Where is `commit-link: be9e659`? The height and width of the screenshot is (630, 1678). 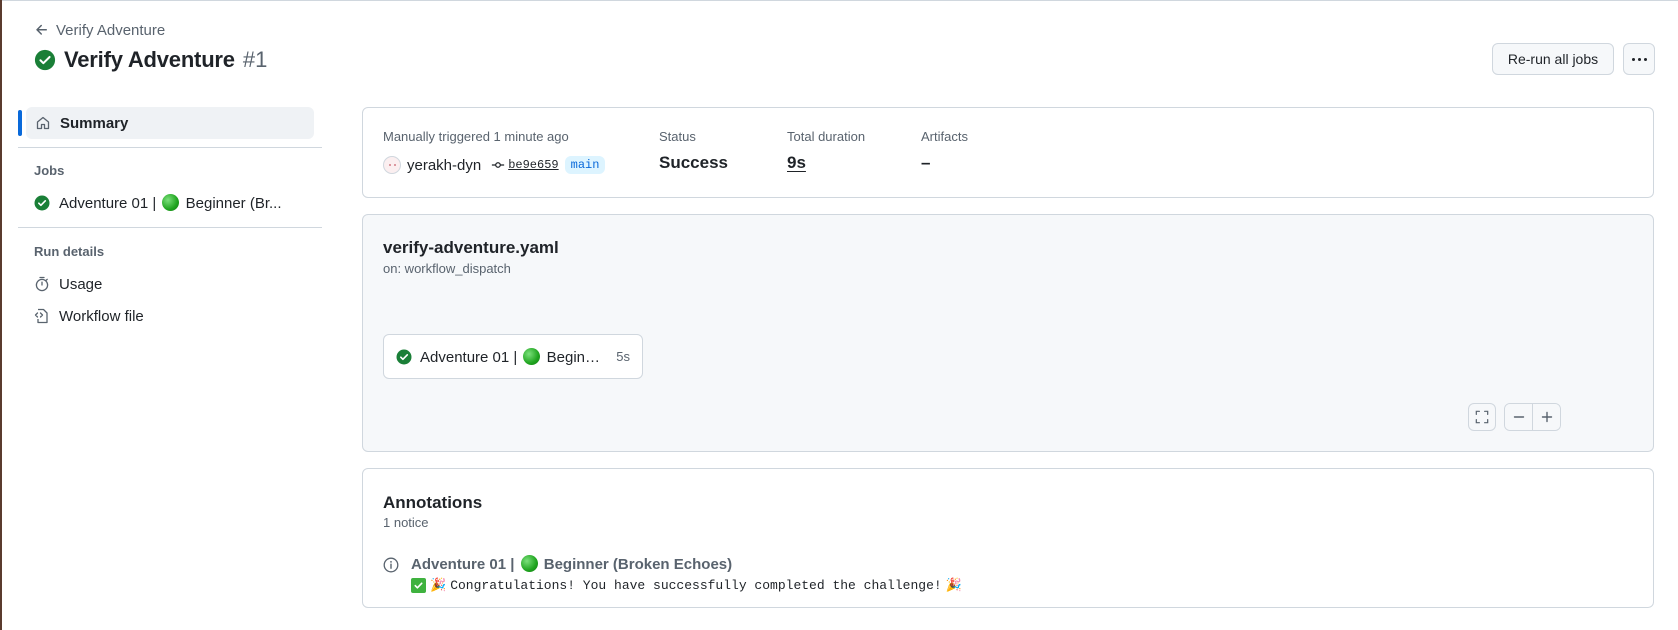 commit-link: be9e659 is located at coordinates (525, 165).